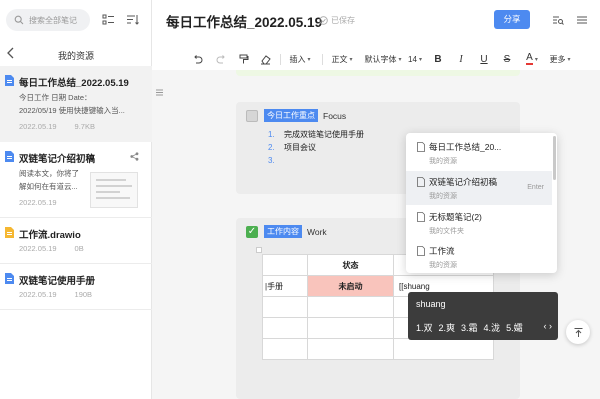 This screenshot has height=399, width=600. What do you see at coordinates (316, 160) in the screenshot?
I see `list-item: 3.` at bounding box center [316, 160].